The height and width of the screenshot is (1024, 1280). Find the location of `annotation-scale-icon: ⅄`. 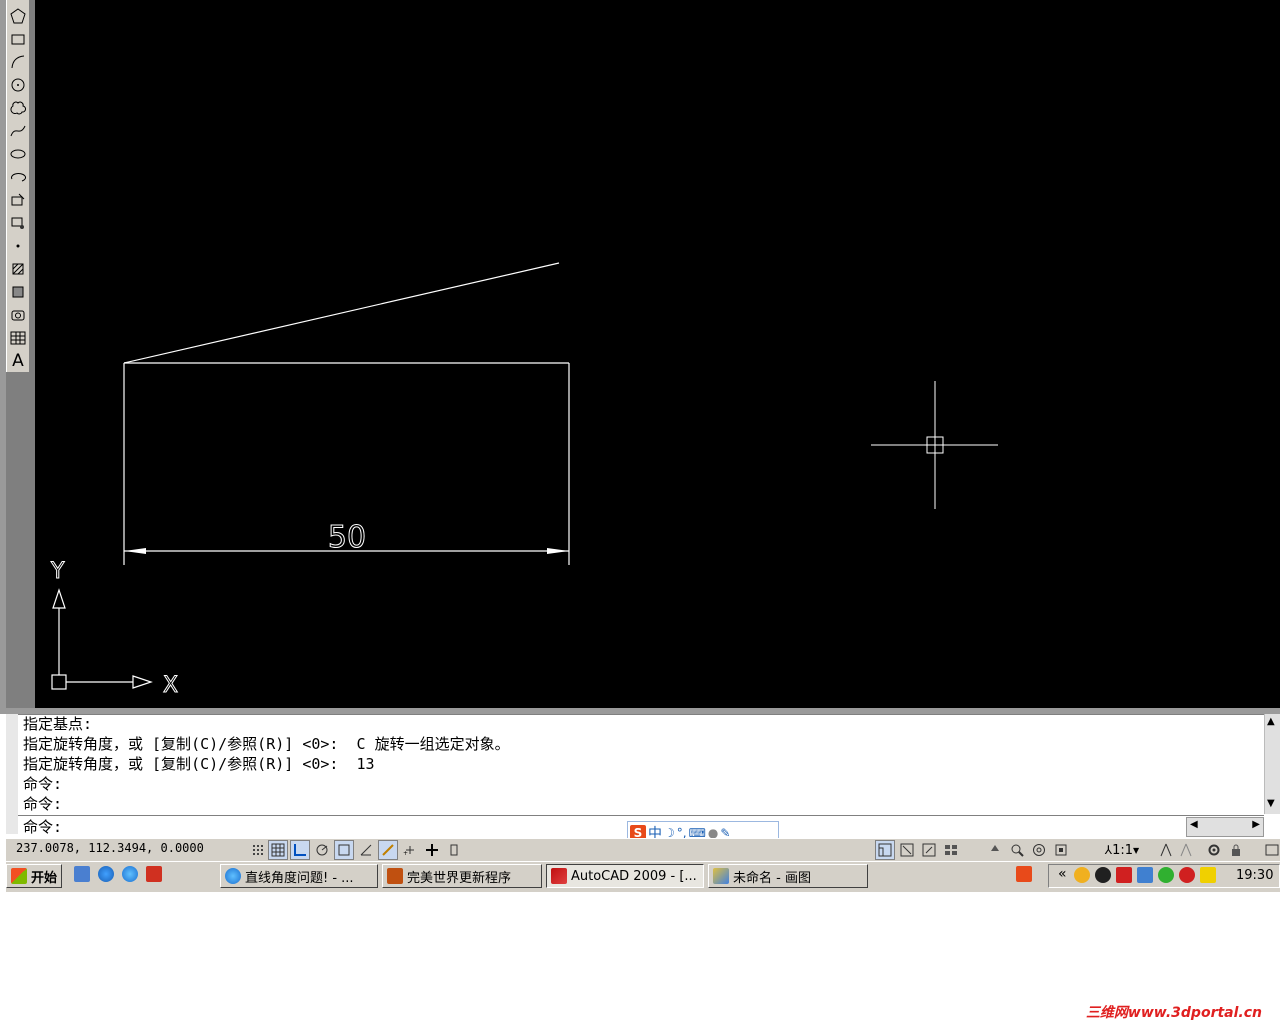

annotation-scale-icon: ⅄ is located at coordinates (1108, 850).